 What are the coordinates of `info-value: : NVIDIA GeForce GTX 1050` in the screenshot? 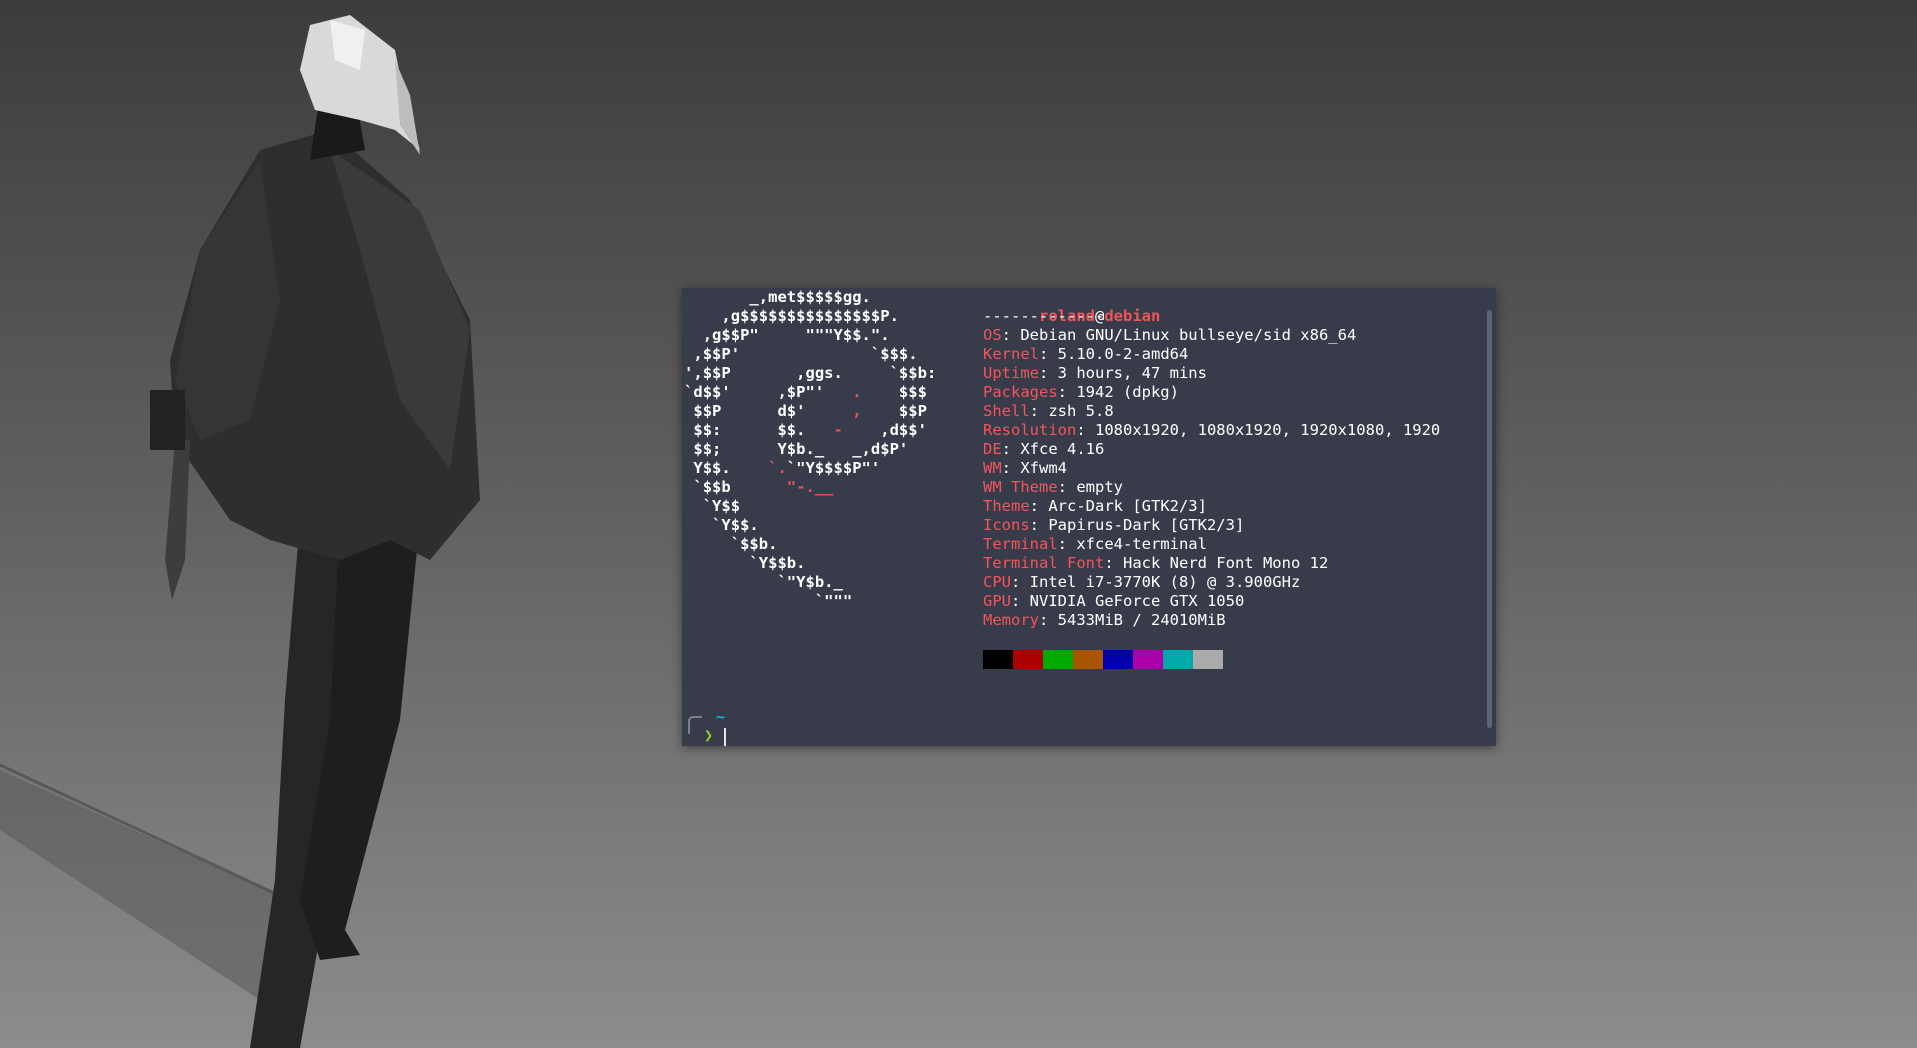 It's located at (1128, 601).